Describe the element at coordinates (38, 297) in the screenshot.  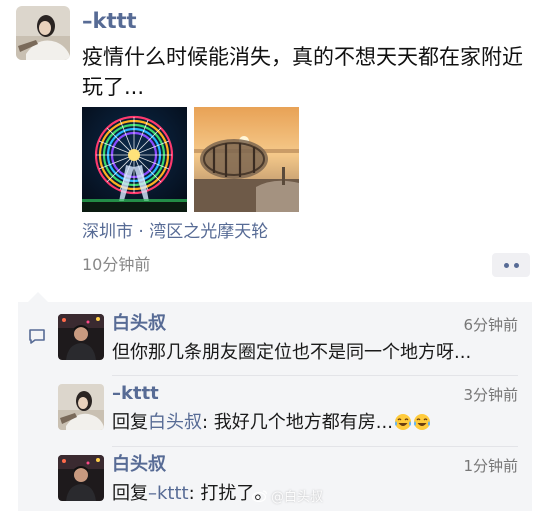
I see `comments-pointer` at that location.